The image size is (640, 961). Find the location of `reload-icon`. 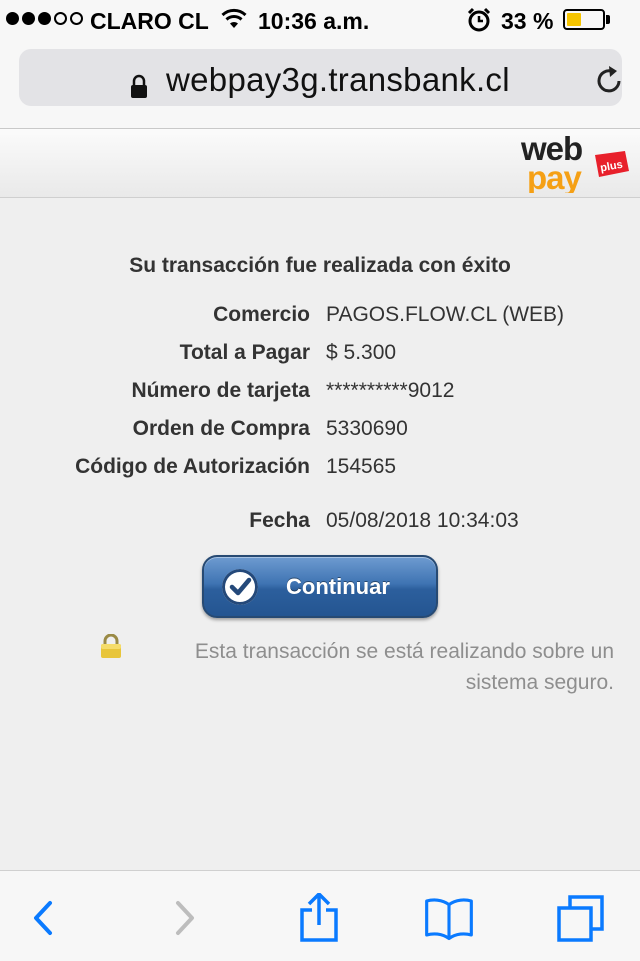

reload-icon is located at coordinates (610, 80).